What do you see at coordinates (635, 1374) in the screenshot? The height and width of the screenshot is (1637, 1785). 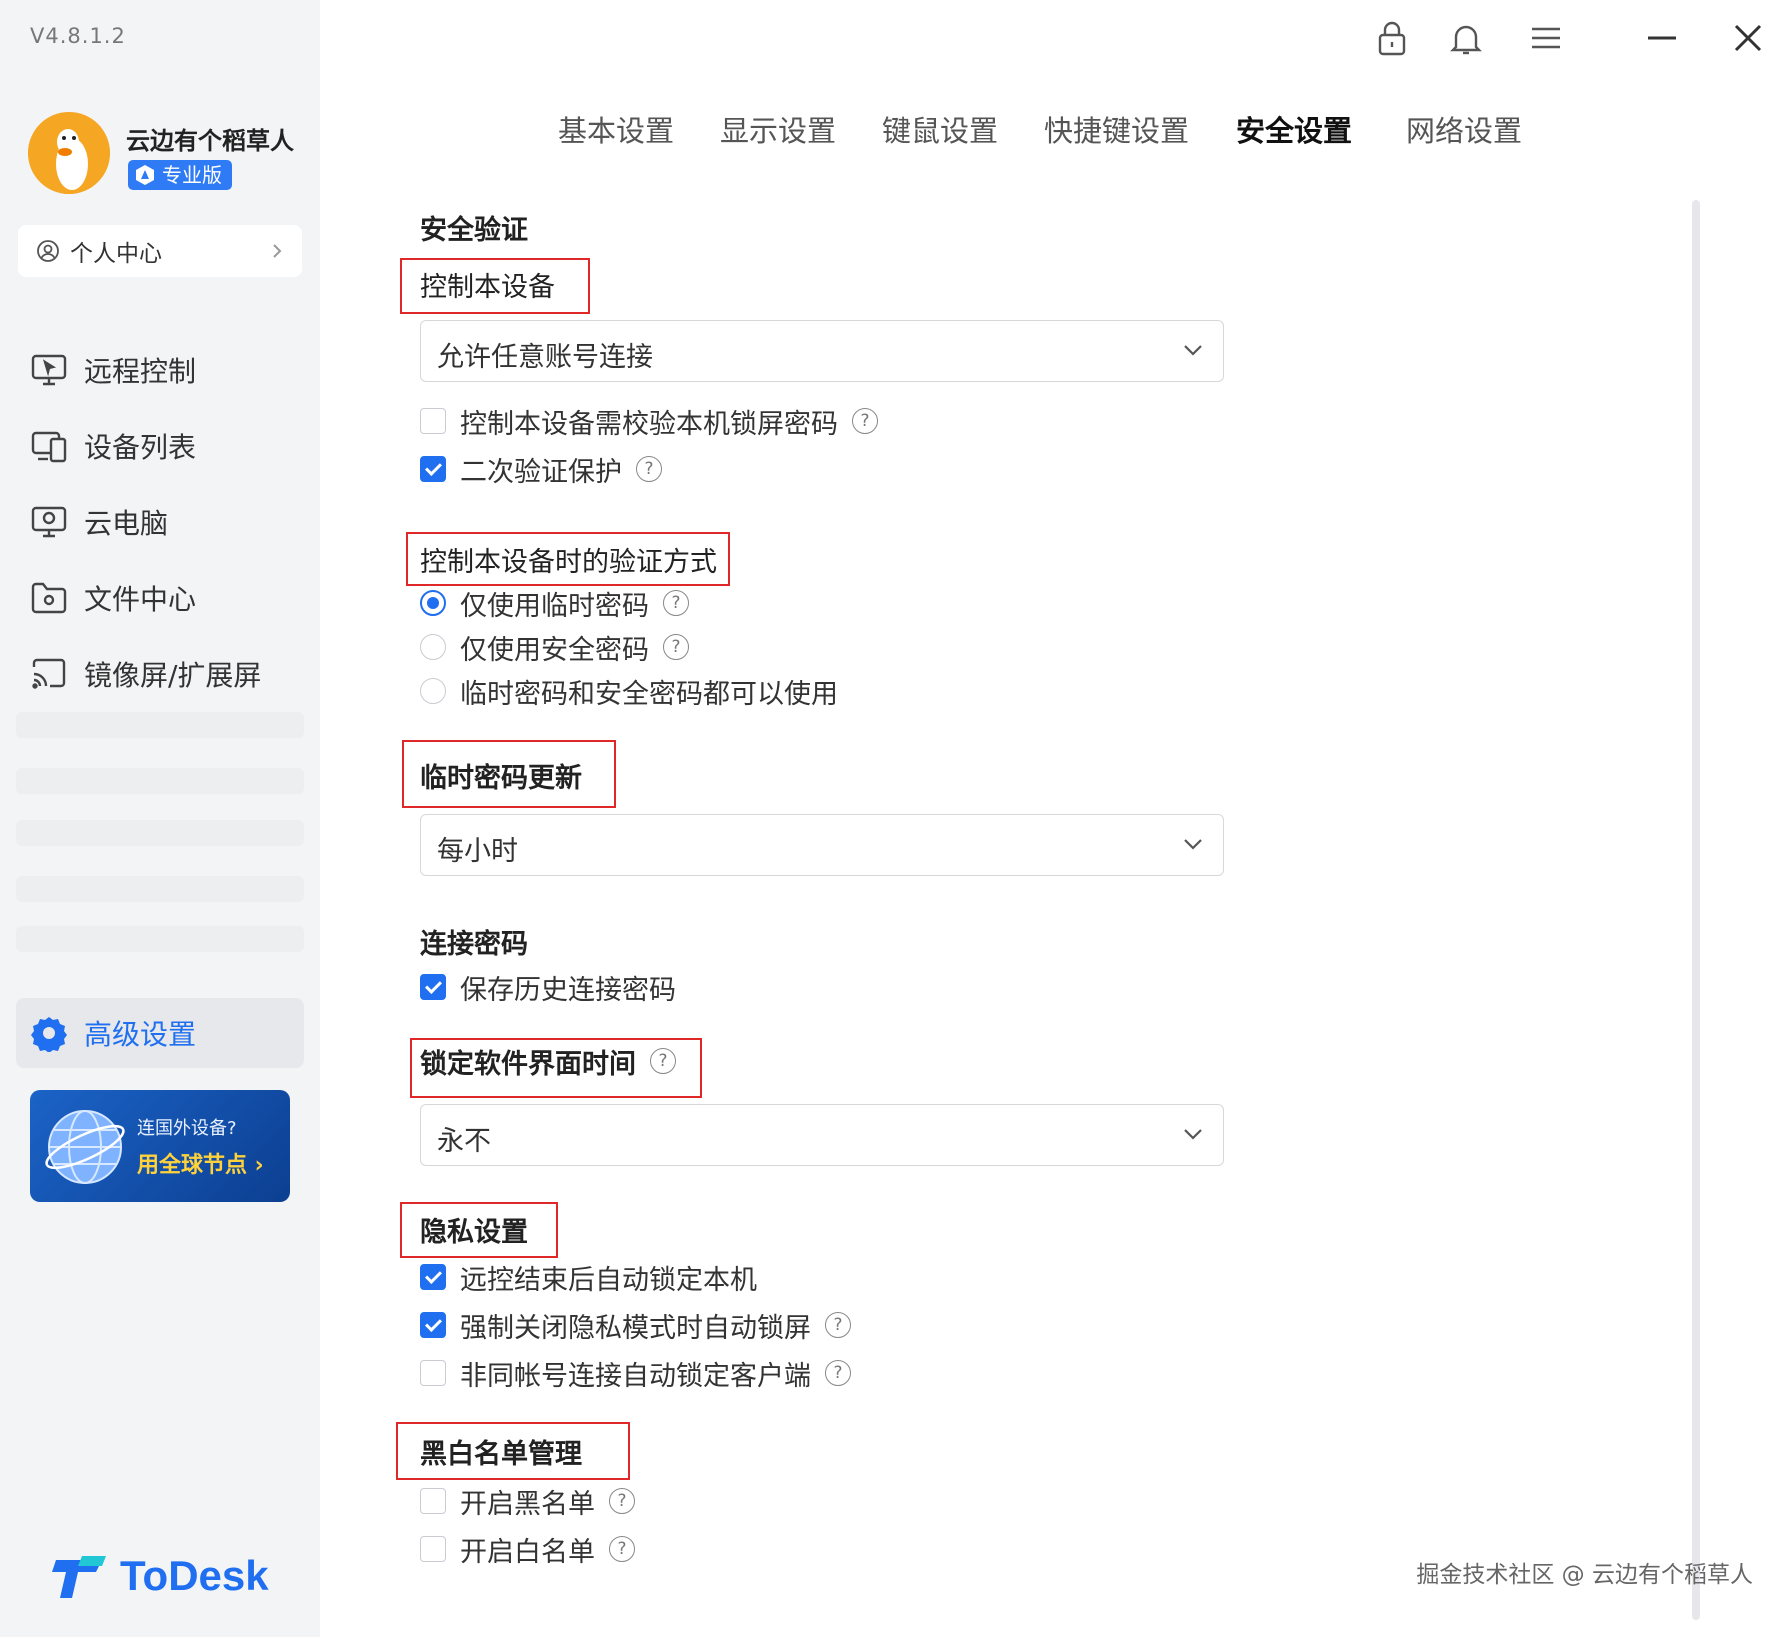 I see `auto-lock-other-account-option: 非同帐号连接自动锁定客户端 ?` at bounding box center [635, 1374].